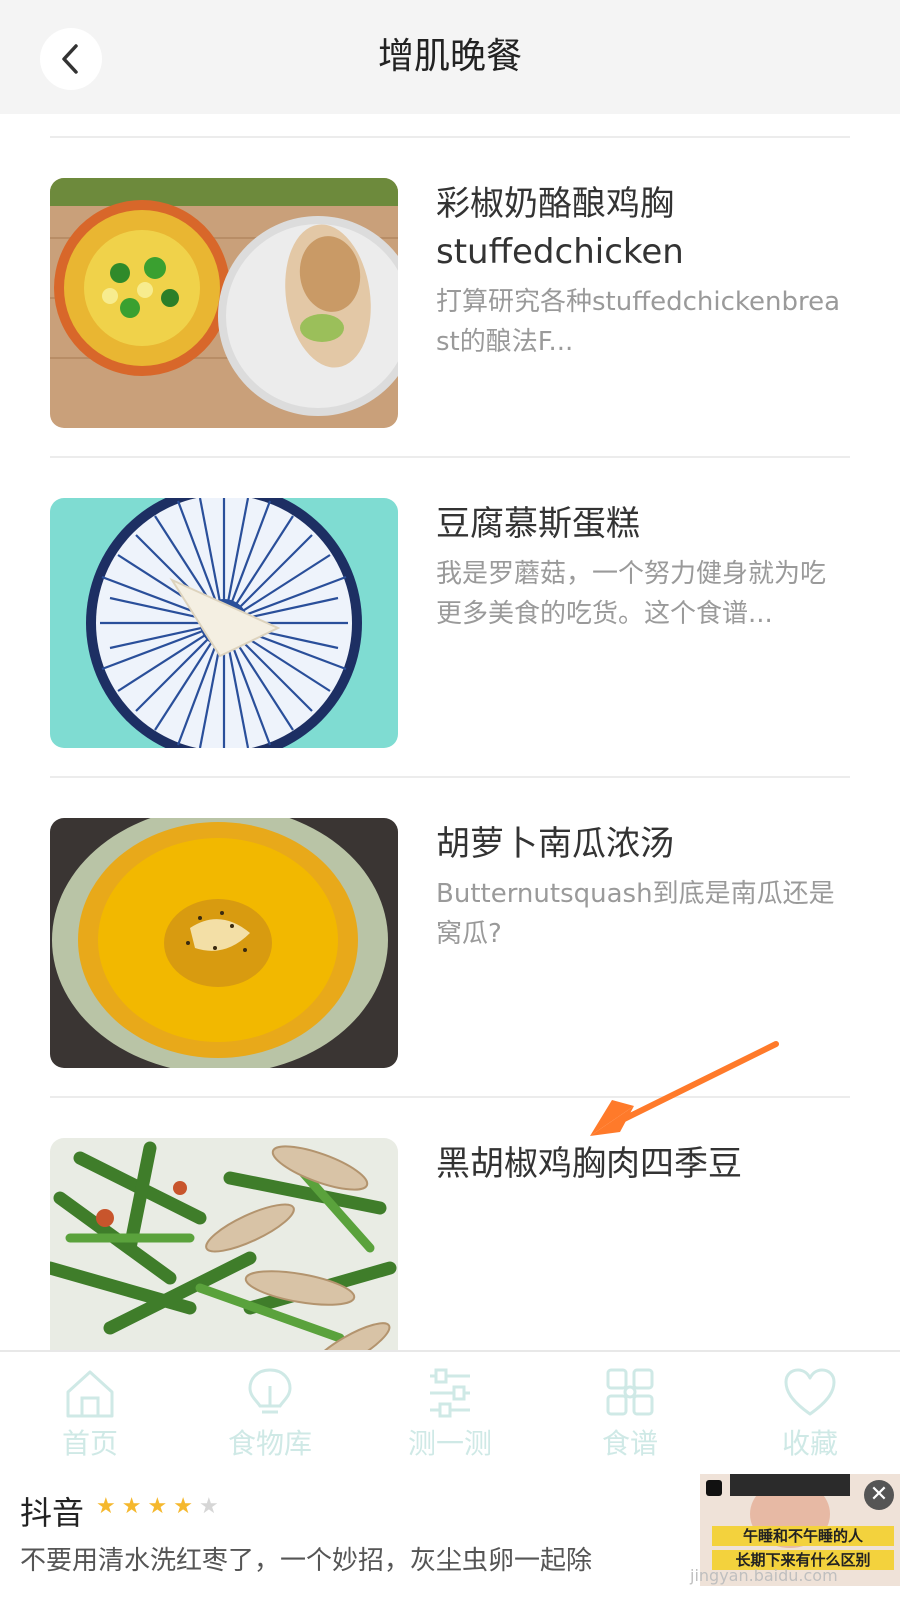  What do you see at coordinates (630, 1392) in the screenshot?
I see `grid-icon` at bounding box center [630, 1392].